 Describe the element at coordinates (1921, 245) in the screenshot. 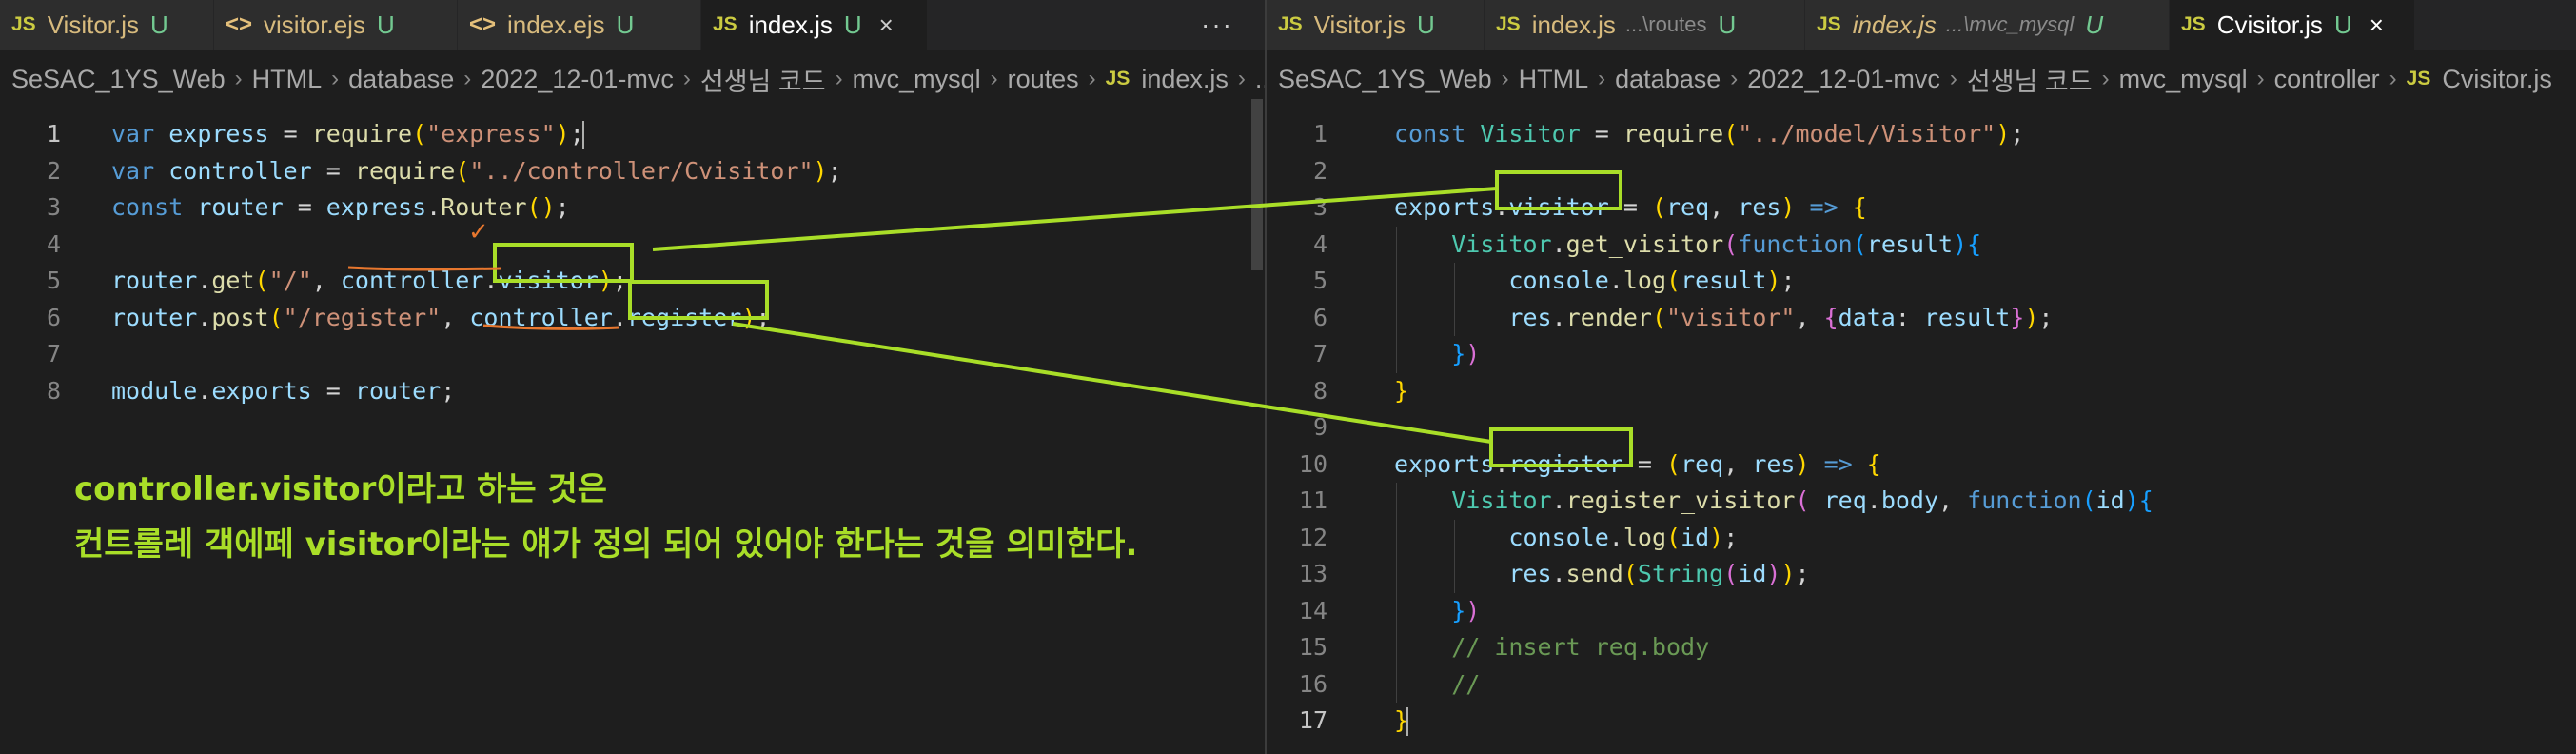

I see `code-line: 4 Visitor.get_visitor(function(result){` at that location.